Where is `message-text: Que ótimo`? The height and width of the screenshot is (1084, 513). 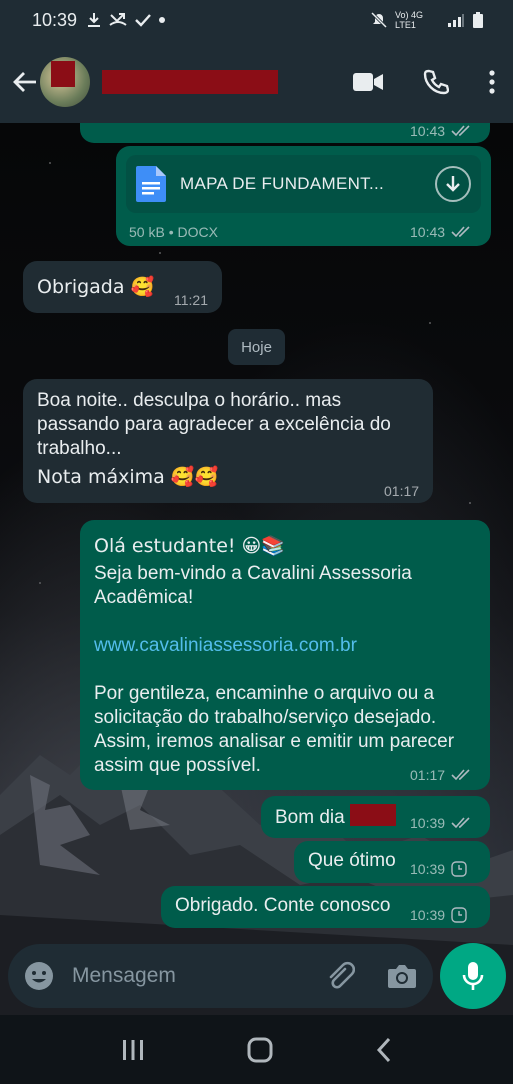 message-text: Que ótimo is located at coordinates (352, 860).